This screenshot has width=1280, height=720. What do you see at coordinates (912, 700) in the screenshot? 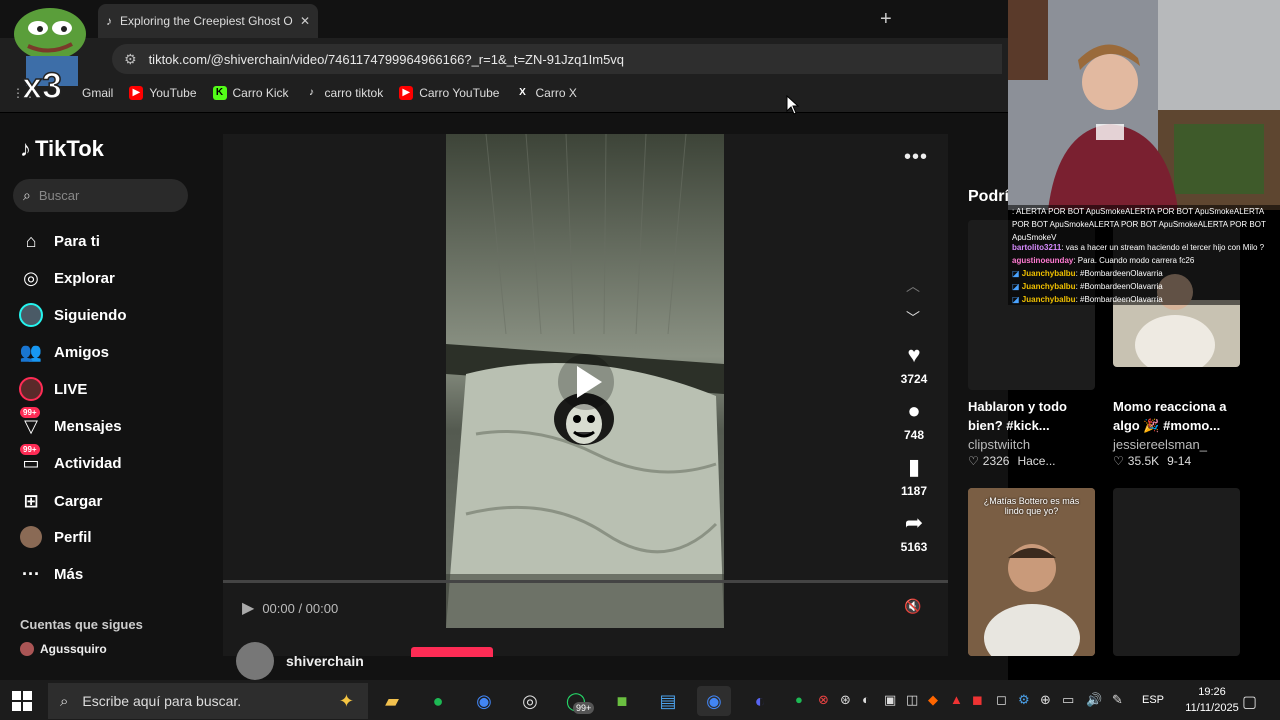
I see `tray-app-icon: ◫` at bounding box center [912, 700].